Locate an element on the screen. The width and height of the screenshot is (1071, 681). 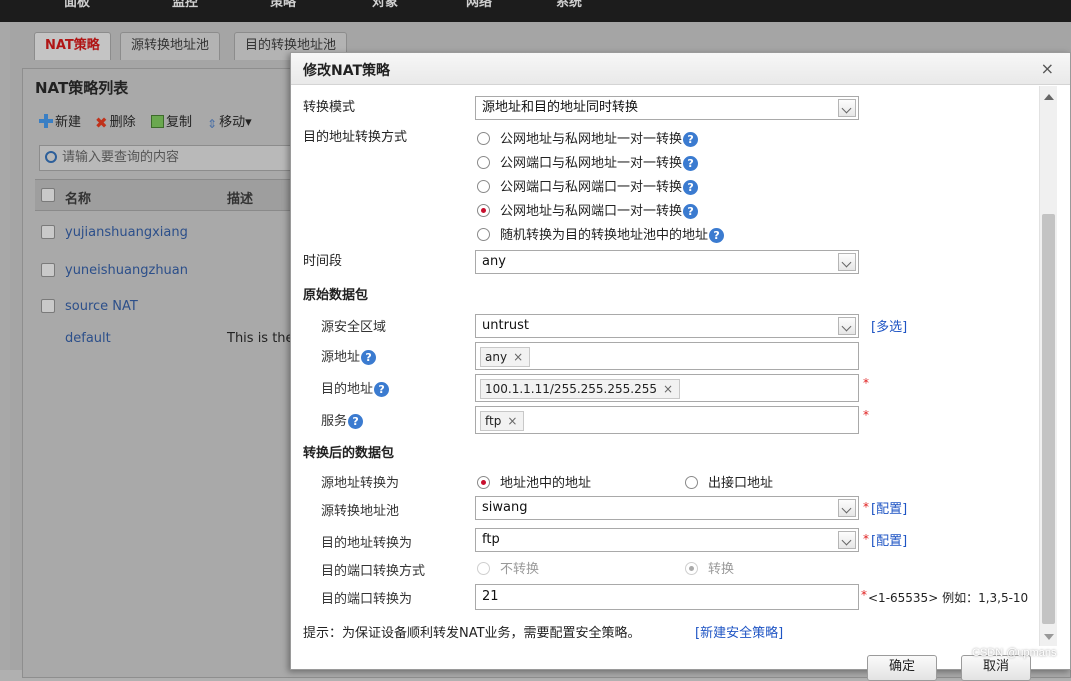
copy-button: 复制 is located at coordinates (171, 123).